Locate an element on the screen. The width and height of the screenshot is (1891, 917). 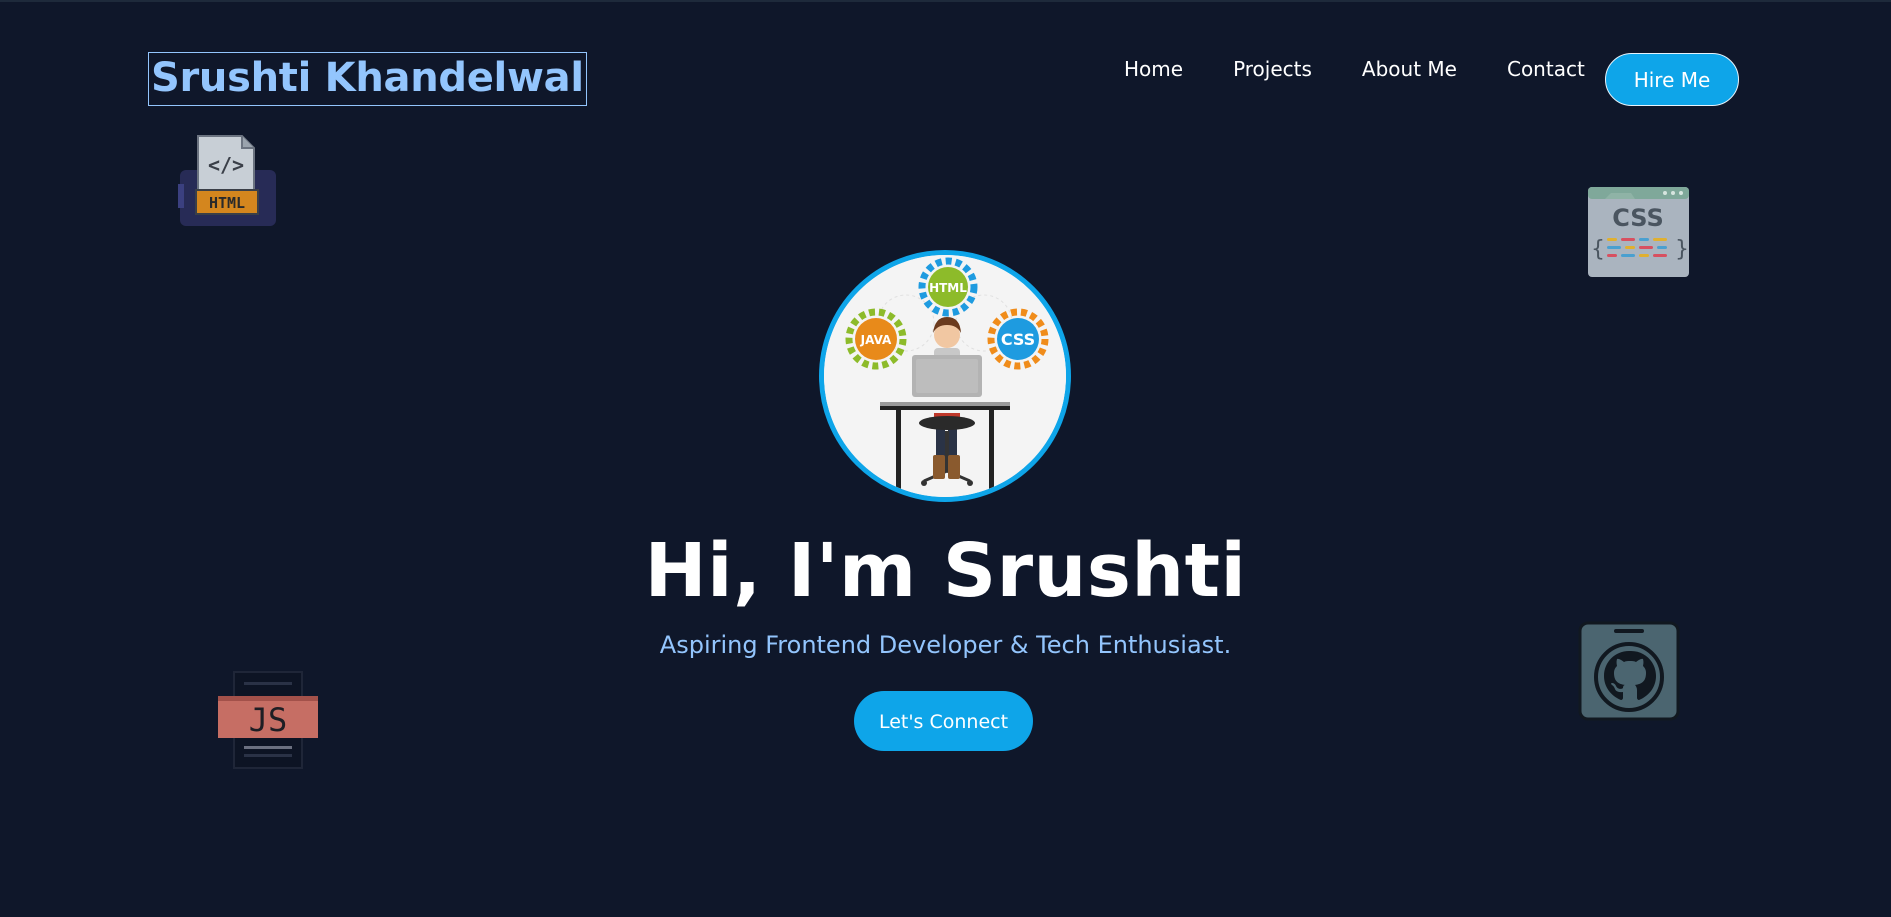
html-file-icon: </> HTML is located at coordinates (228, 182).